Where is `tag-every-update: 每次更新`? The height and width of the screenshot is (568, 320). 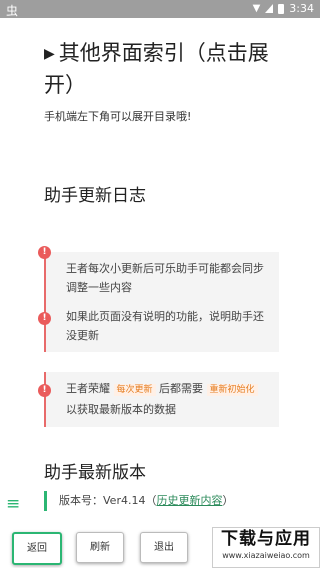 tag-every-update: 每次更新 is located at coordinates (134, 390).